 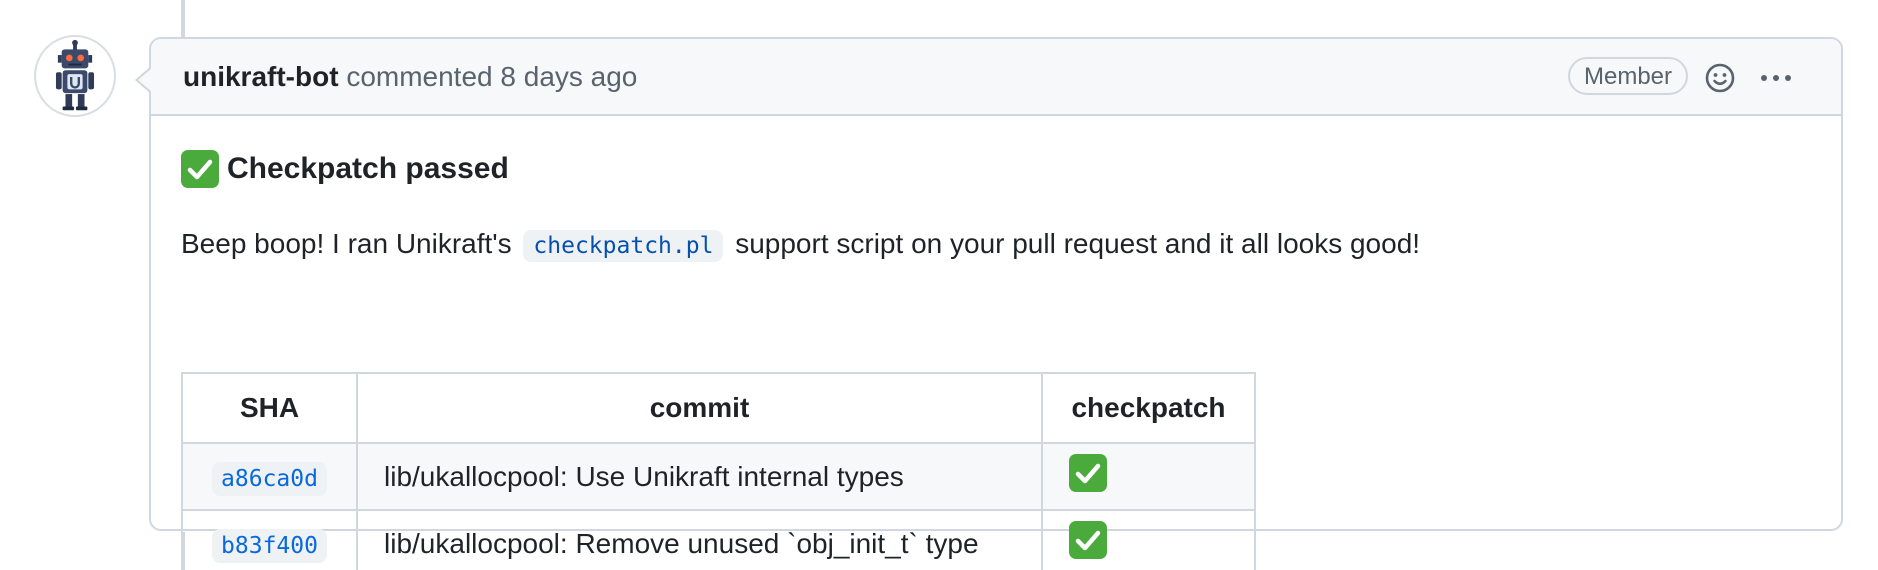 What do you see at coordinates (623, 246) in the screenshot?
I see `inline-code-checkpatch: checkpatch.pl` at bounding box center [623, 246].